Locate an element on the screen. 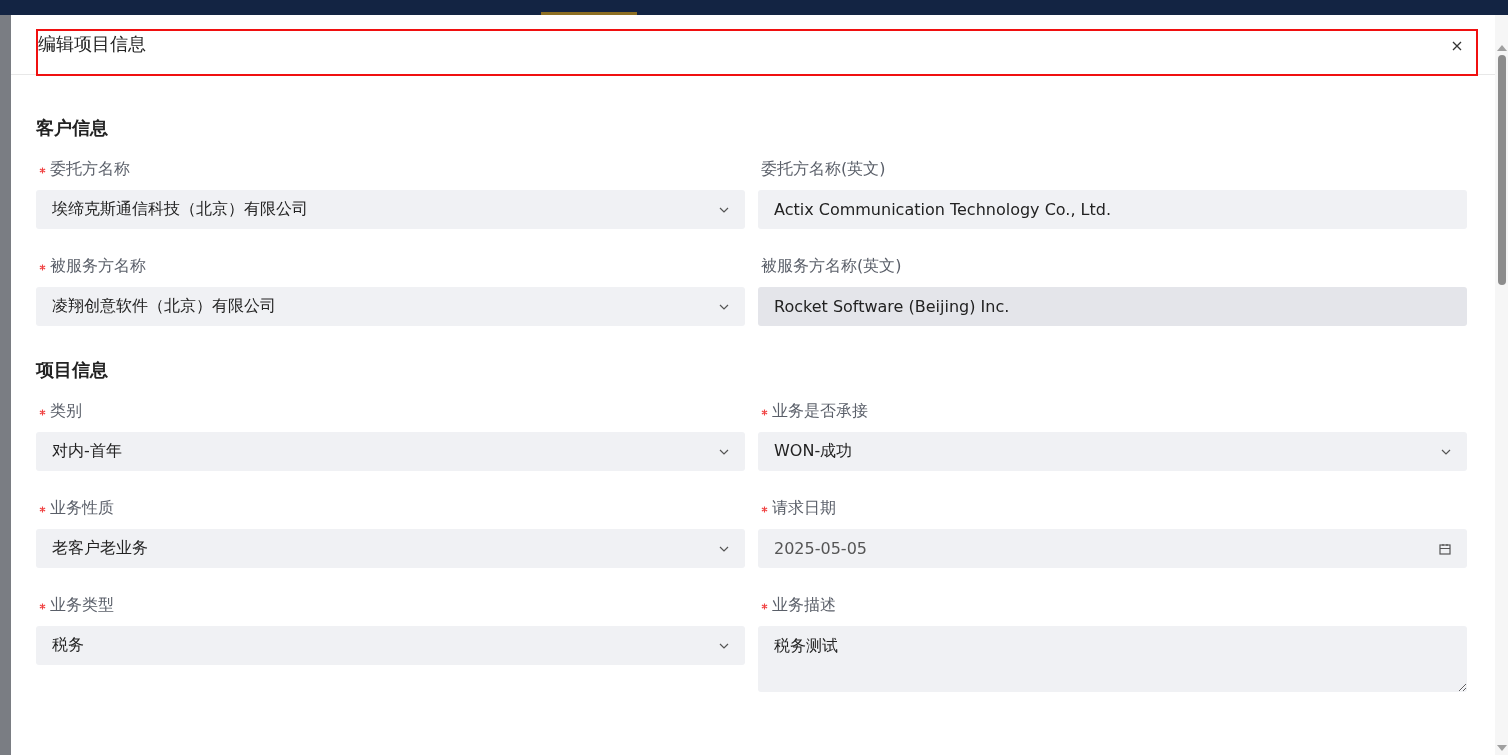  section-title: 项目信息 is located at coordinates (72, 370).